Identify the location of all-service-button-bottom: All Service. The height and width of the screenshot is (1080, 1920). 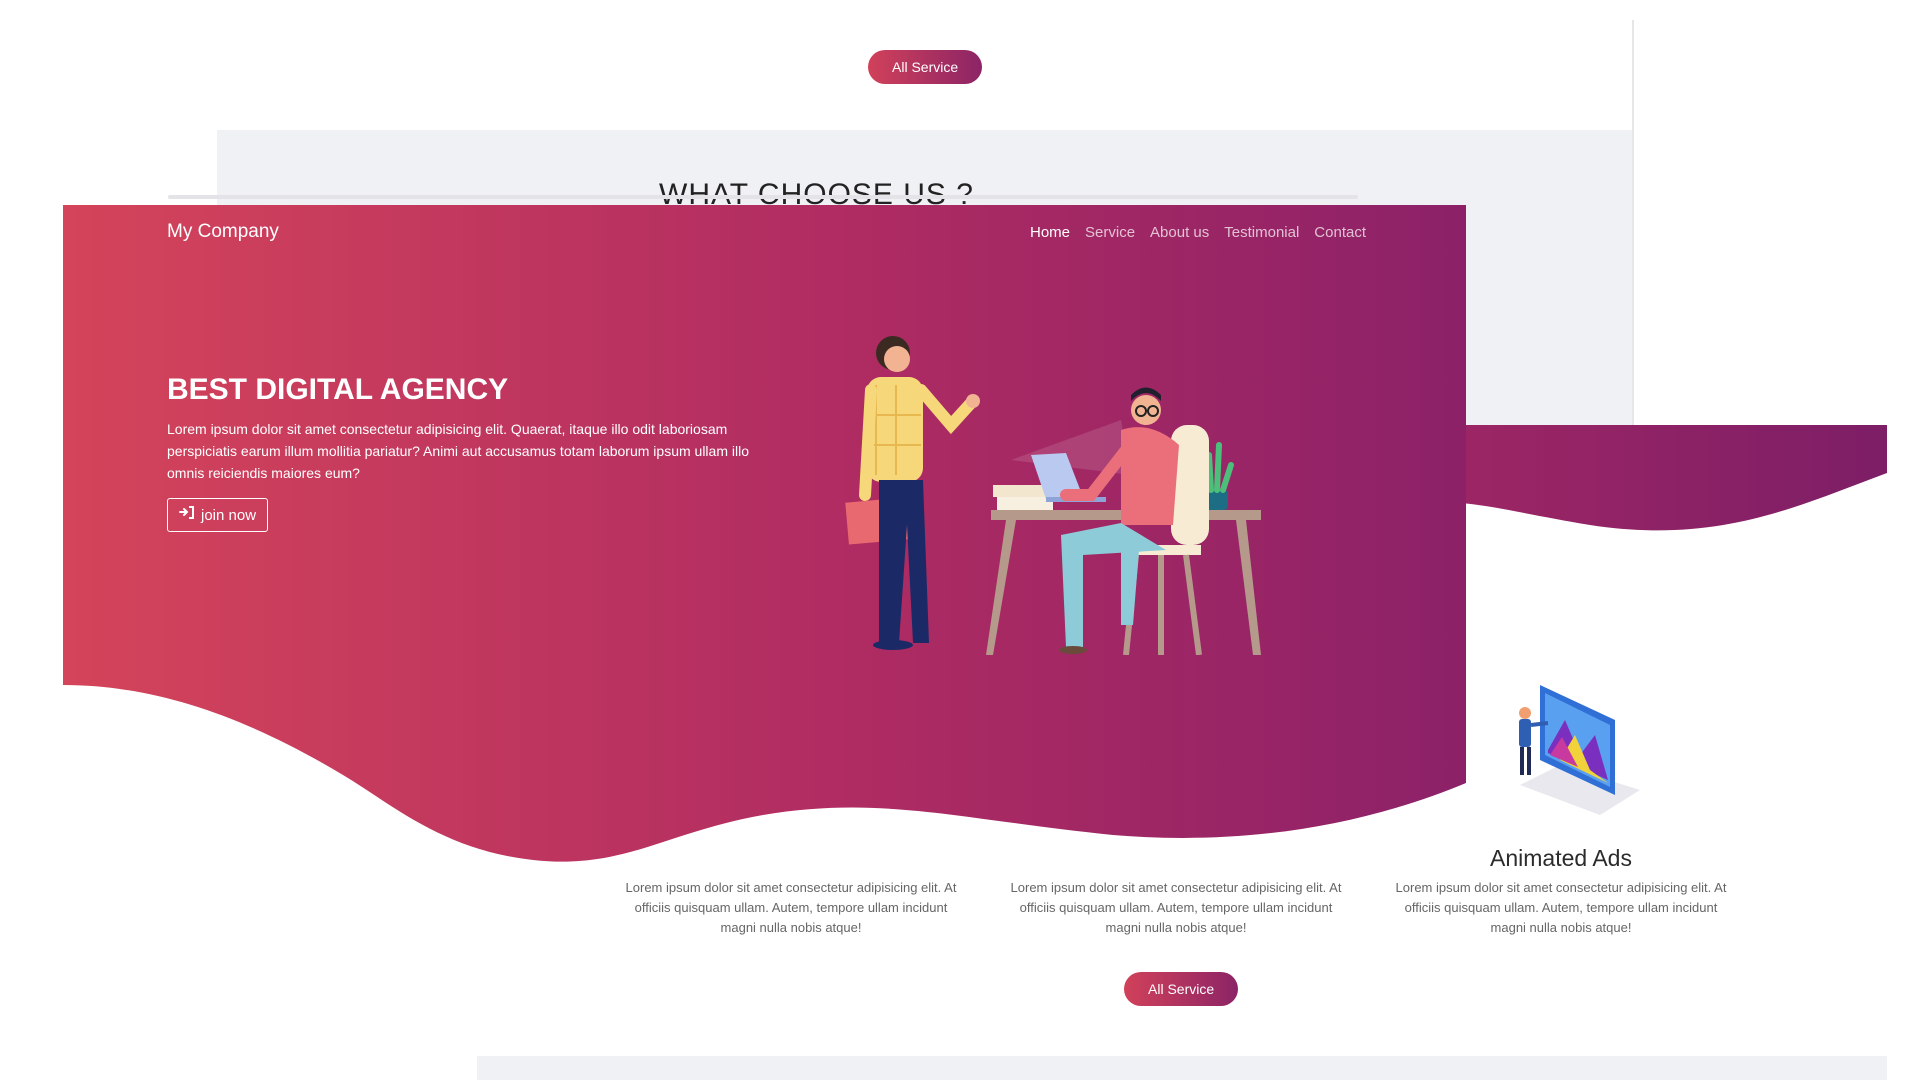
(1181, 989).